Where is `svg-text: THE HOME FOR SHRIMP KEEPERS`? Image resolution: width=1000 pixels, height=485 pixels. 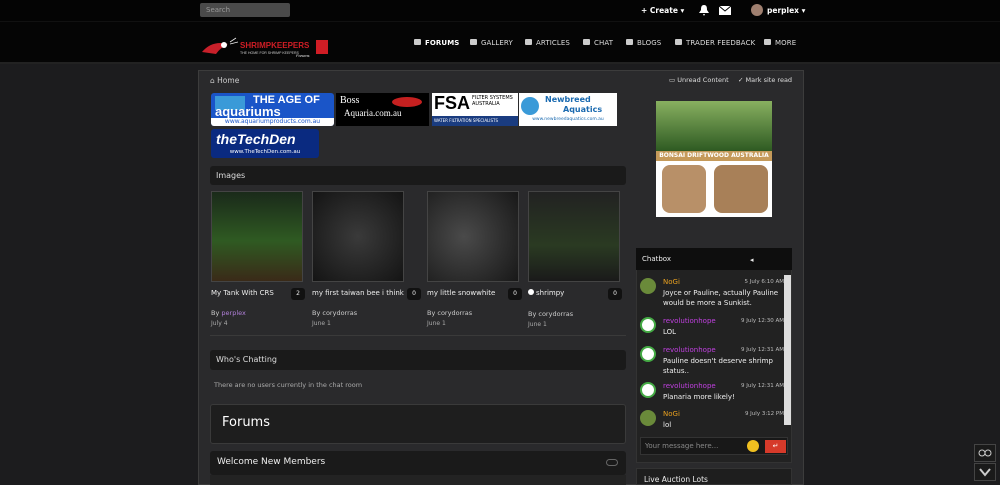 svg-text: THE HOME FOR SHRIMP KEEPERS is located at coordinates (270, 53).